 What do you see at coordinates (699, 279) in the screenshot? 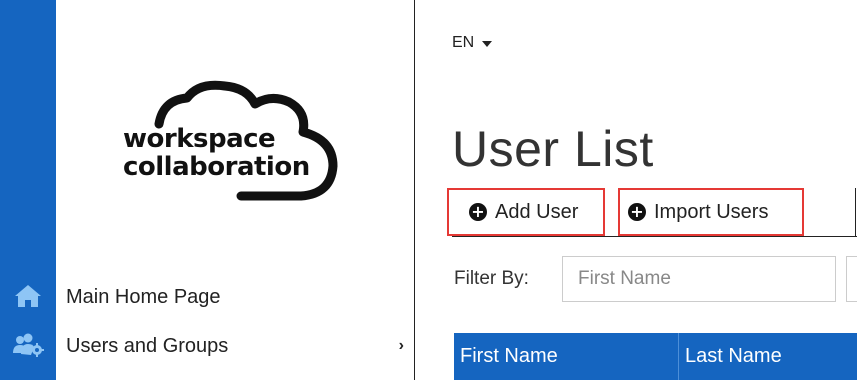
I see `first-name-filter-input` at bounding box center [699, 279].